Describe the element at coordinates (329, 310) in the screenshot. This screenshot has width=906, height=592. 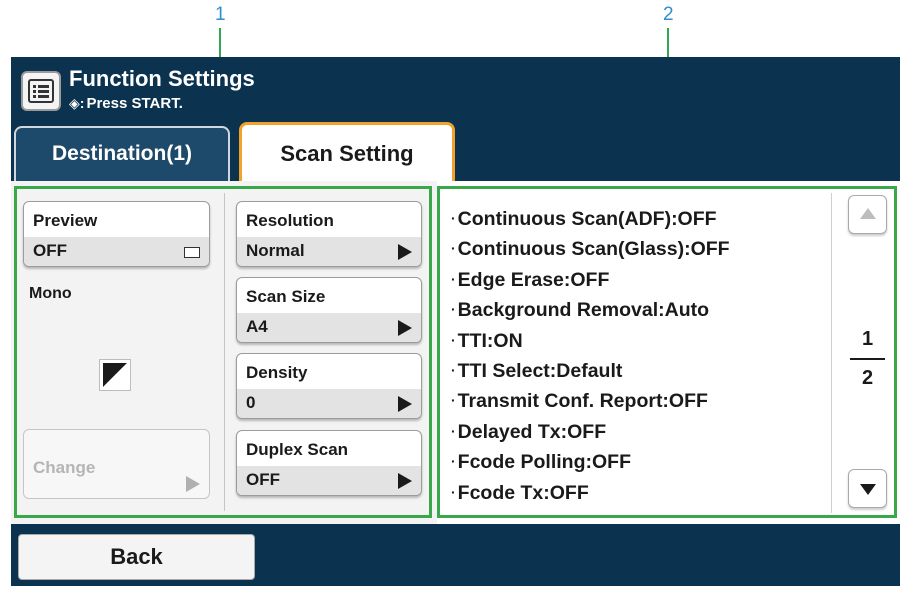
I see `scan-size-button: Scan Size A4` at that location.